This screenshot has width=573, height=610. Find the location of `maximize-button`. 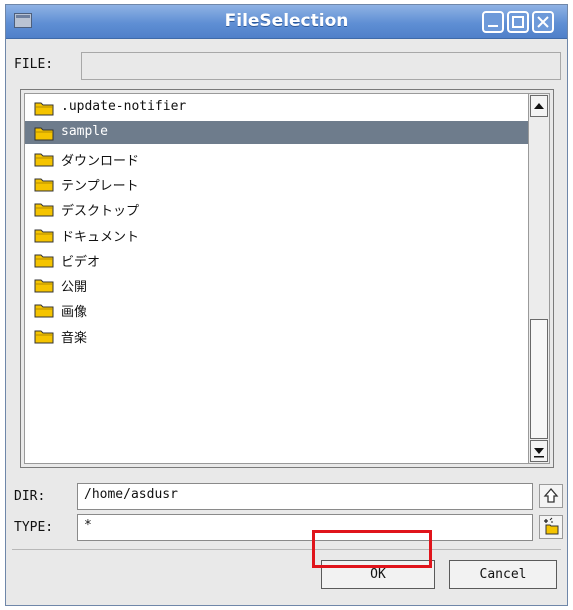

maximize-button is located at coordinates (518, 22).